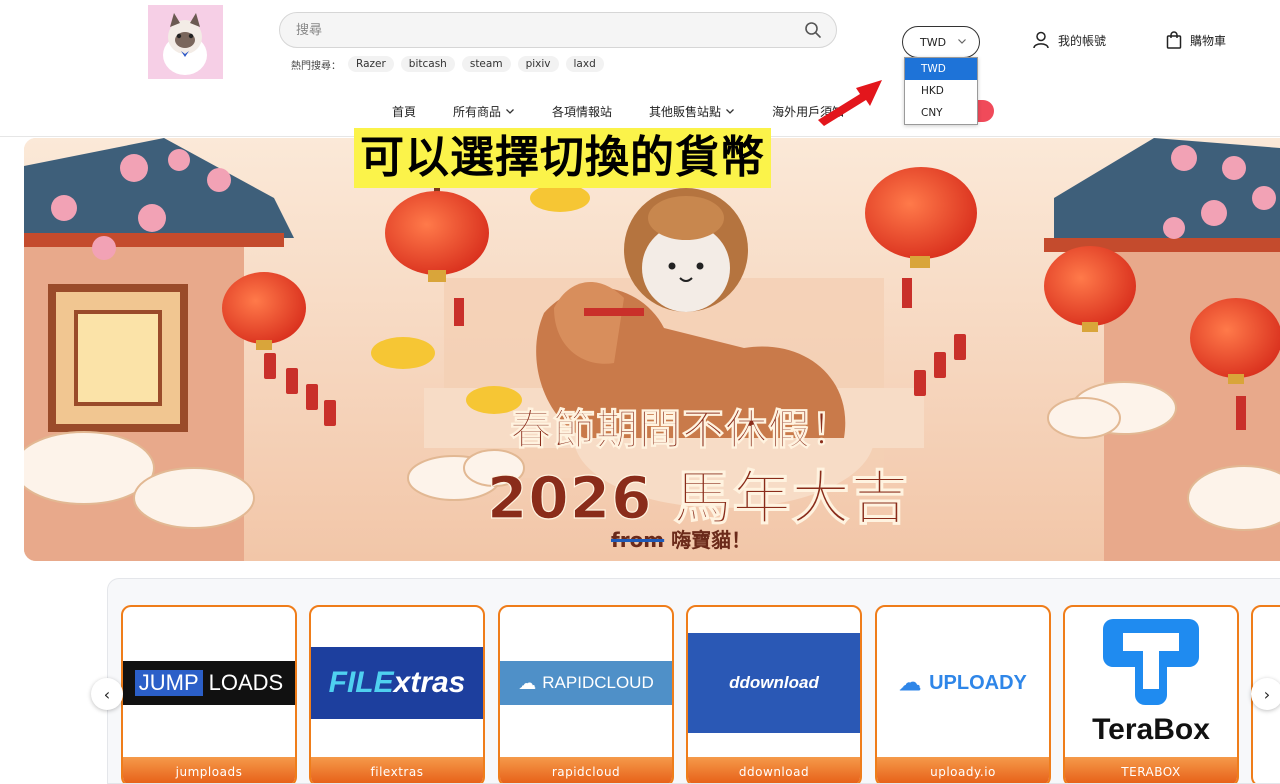  I want to click on currency-option-hkd: HKD, so click(941, 91).